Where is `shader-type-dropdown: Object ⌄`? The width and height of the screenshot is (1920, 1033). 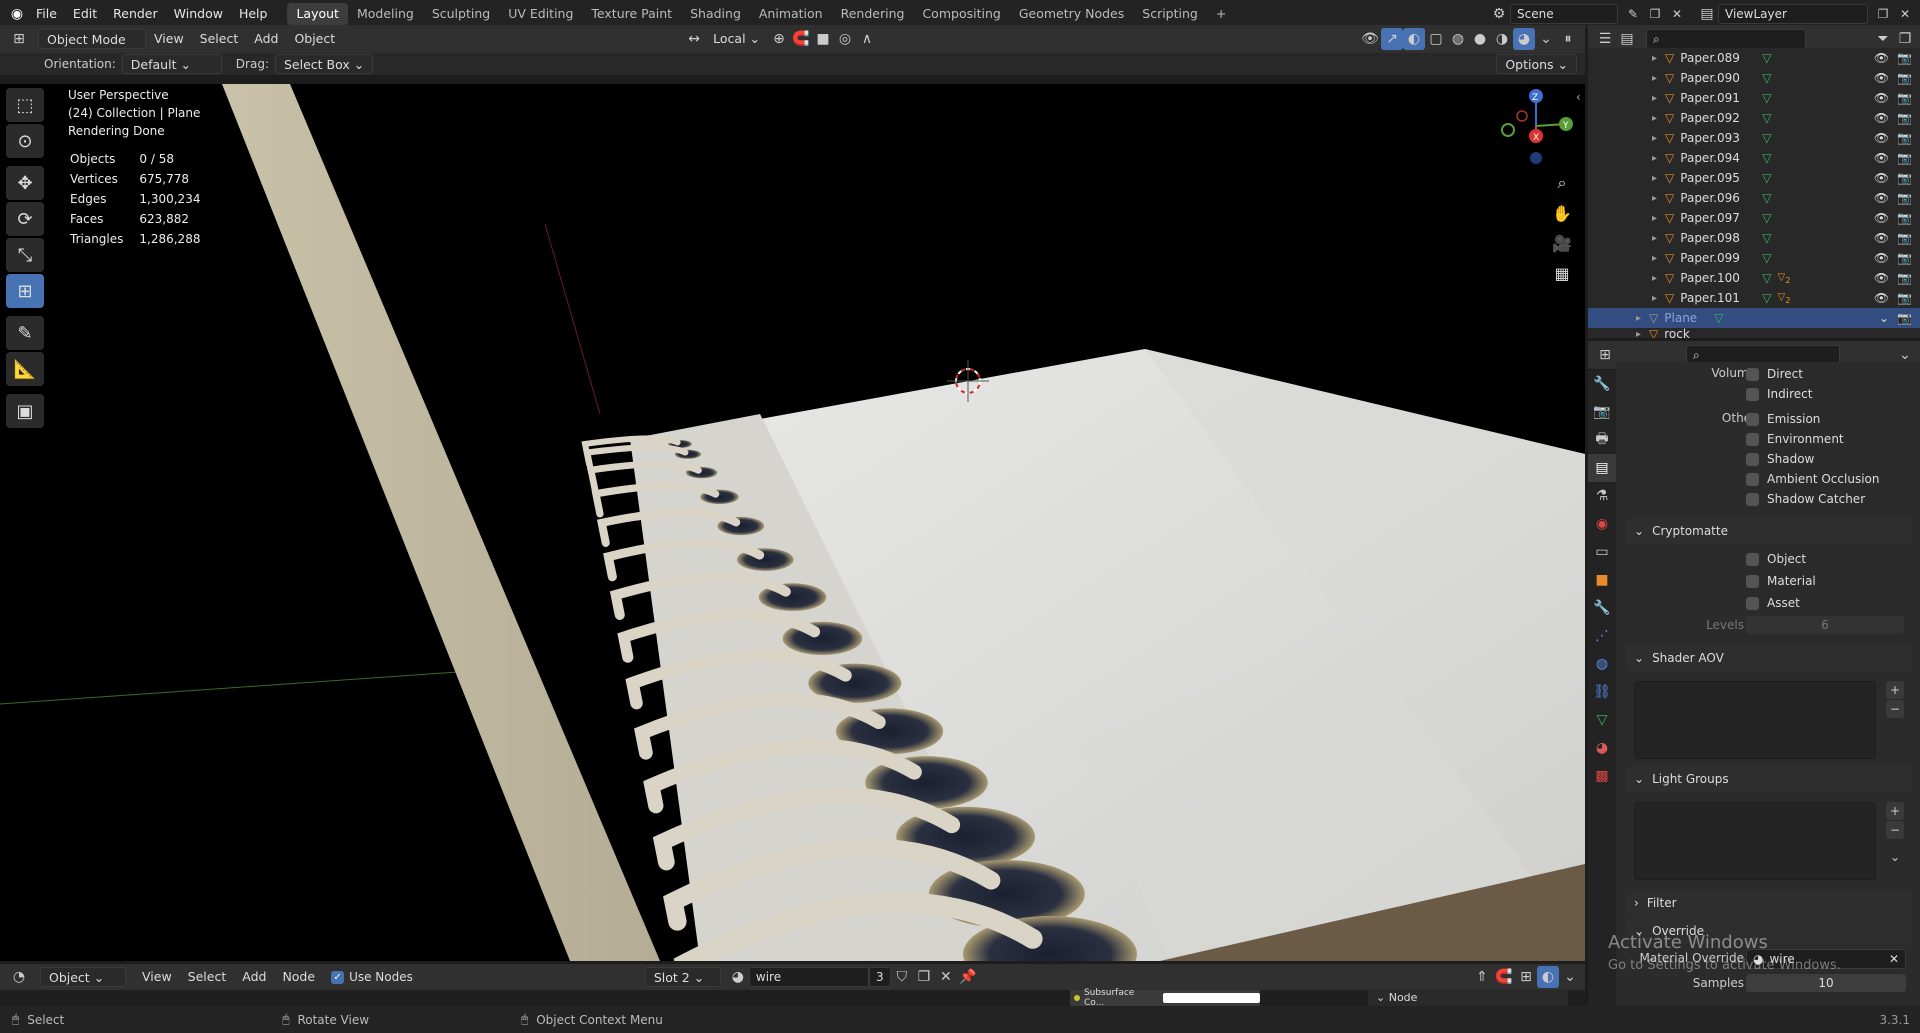 shader-type-dropdown: Object ⌄ is located at coordinates (83, 977).